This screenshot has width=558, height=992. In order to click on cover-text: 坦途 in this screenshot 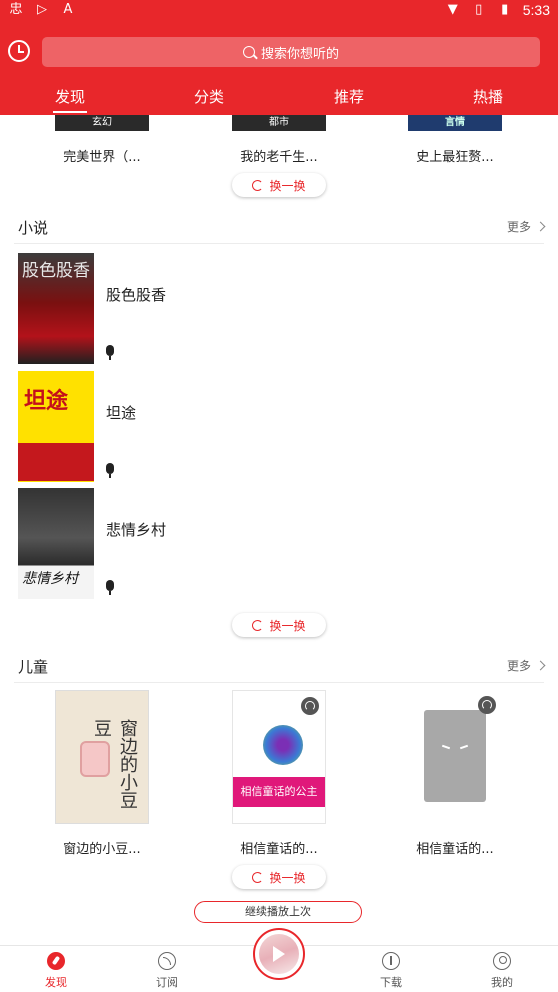, I will do `click(46, 401)`.